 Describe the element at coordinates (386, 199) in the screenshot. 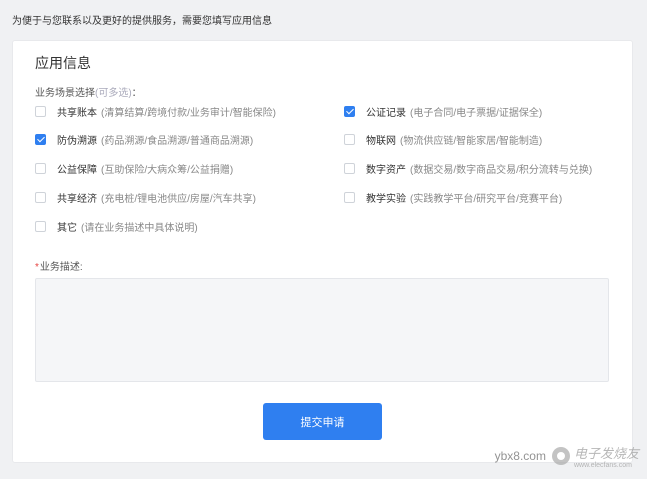

I see `option-name: 教学实验` at that location.